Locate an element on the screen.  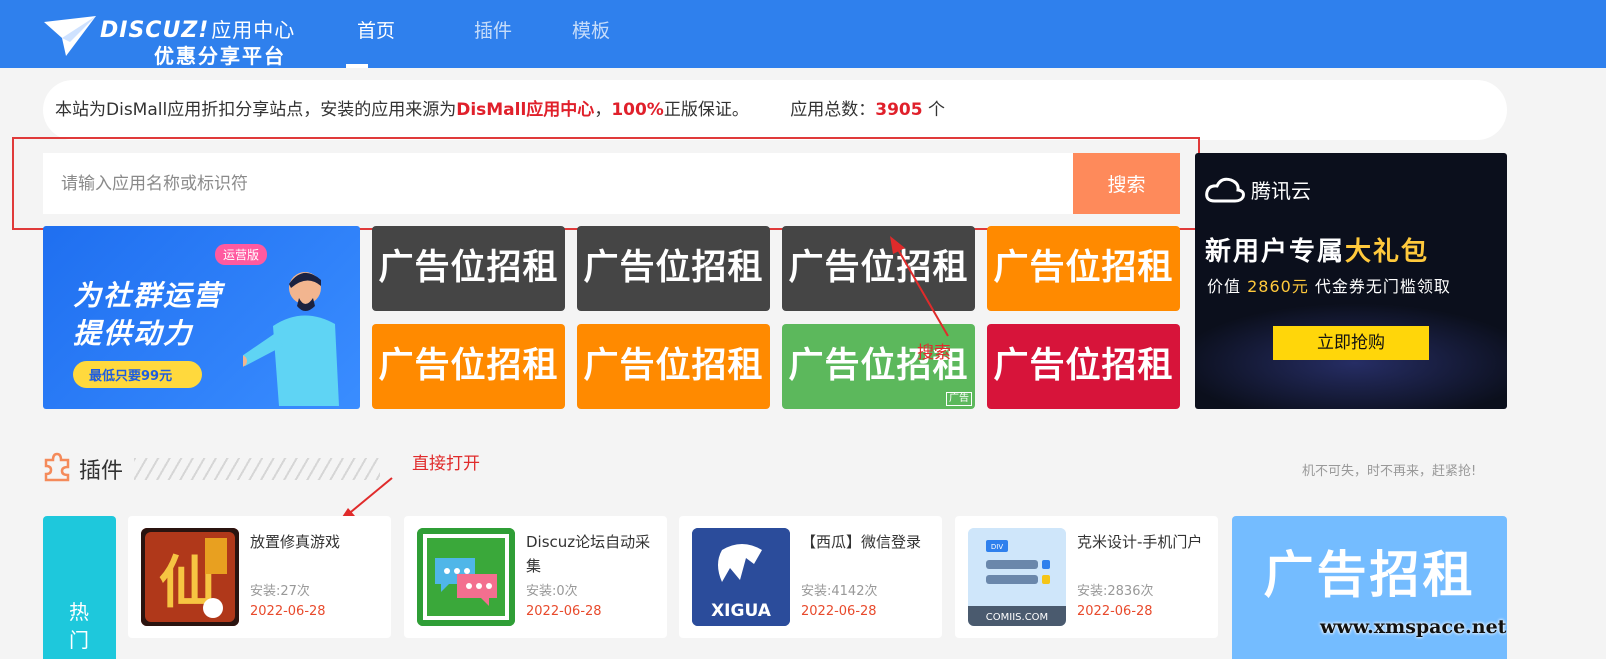
tencent-logo: 腾讯云 is located at coordinates (1258, 189).